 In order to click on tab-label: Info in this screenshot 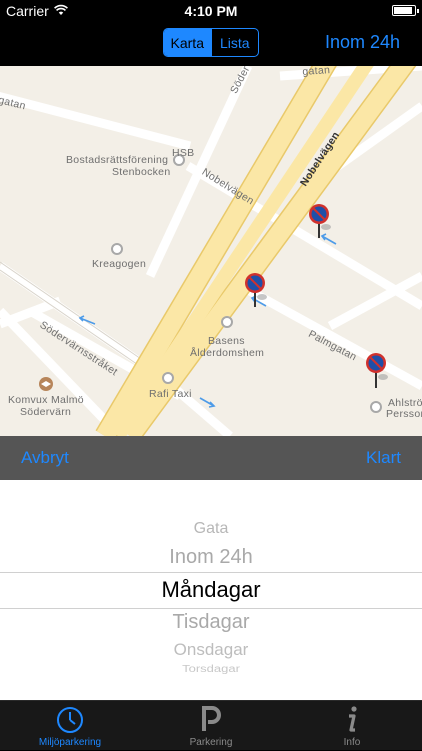, I will do `click(352, 742)`.